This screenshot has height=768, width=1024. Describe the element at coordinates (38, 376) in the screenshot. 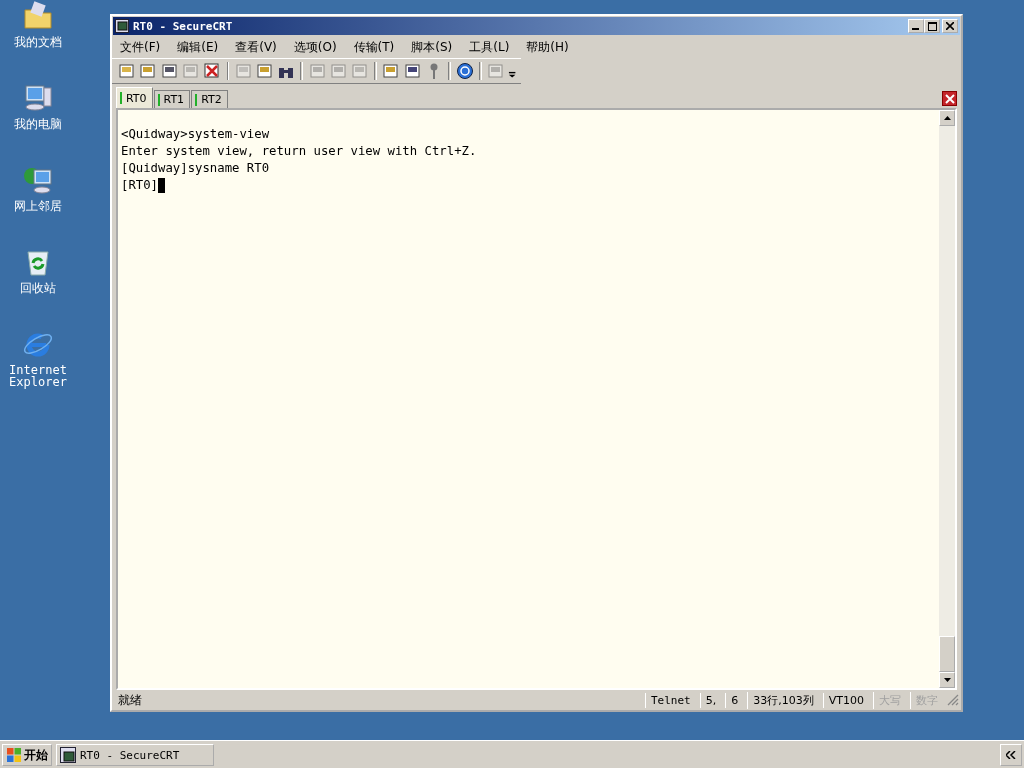

I see `desktop-icon-label: Internet Explorer` at that location.